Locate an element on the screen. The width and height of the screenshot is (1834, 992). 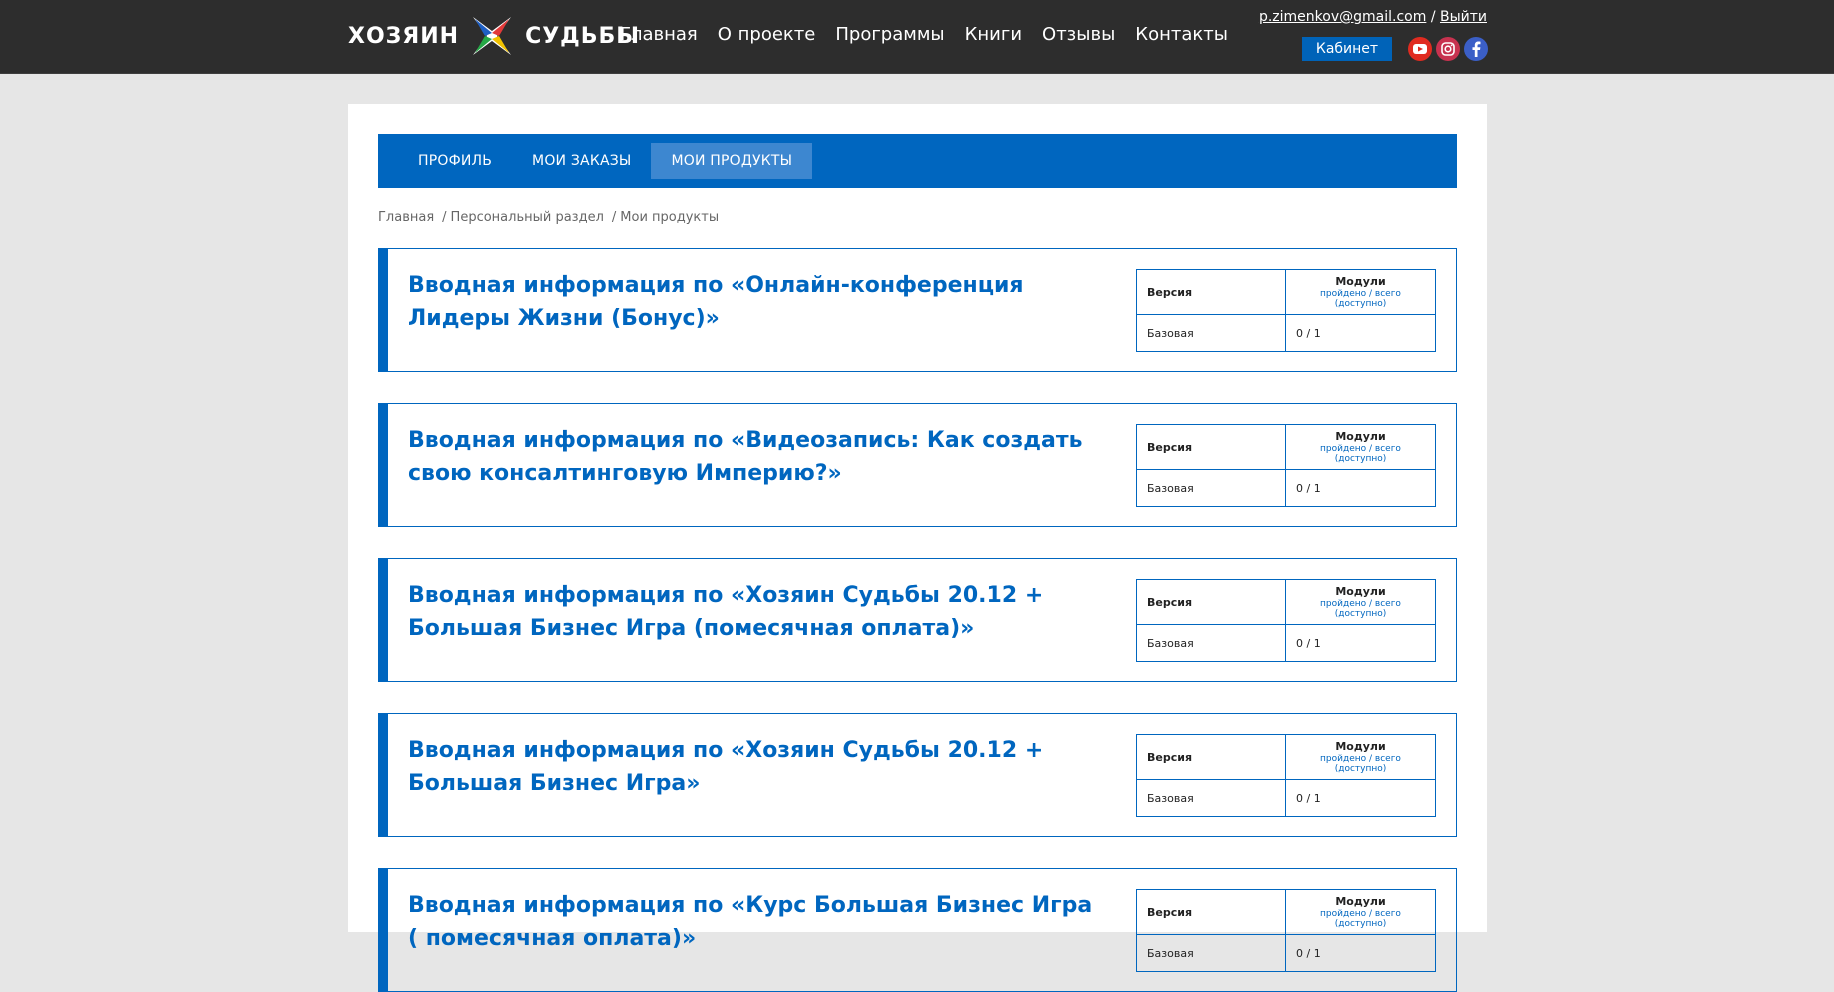
breadcrumb-current: Мои продукты is located at coordinates (670, 217).